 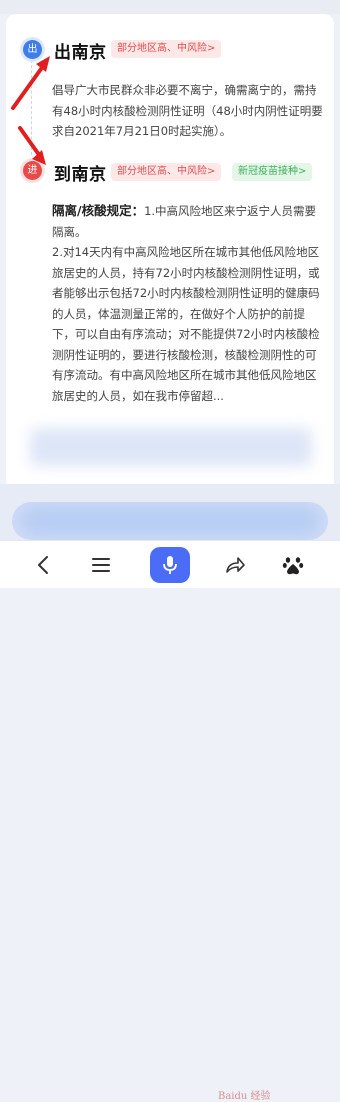 I want to click on watermark-text: Baidu 经验, so click(x=244, y=1096).